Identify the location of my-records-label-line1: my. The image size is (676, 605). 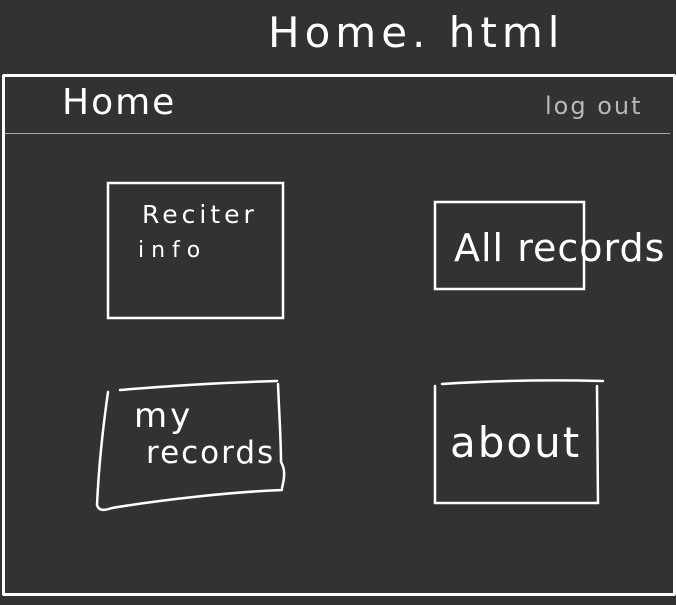
(164, 416).